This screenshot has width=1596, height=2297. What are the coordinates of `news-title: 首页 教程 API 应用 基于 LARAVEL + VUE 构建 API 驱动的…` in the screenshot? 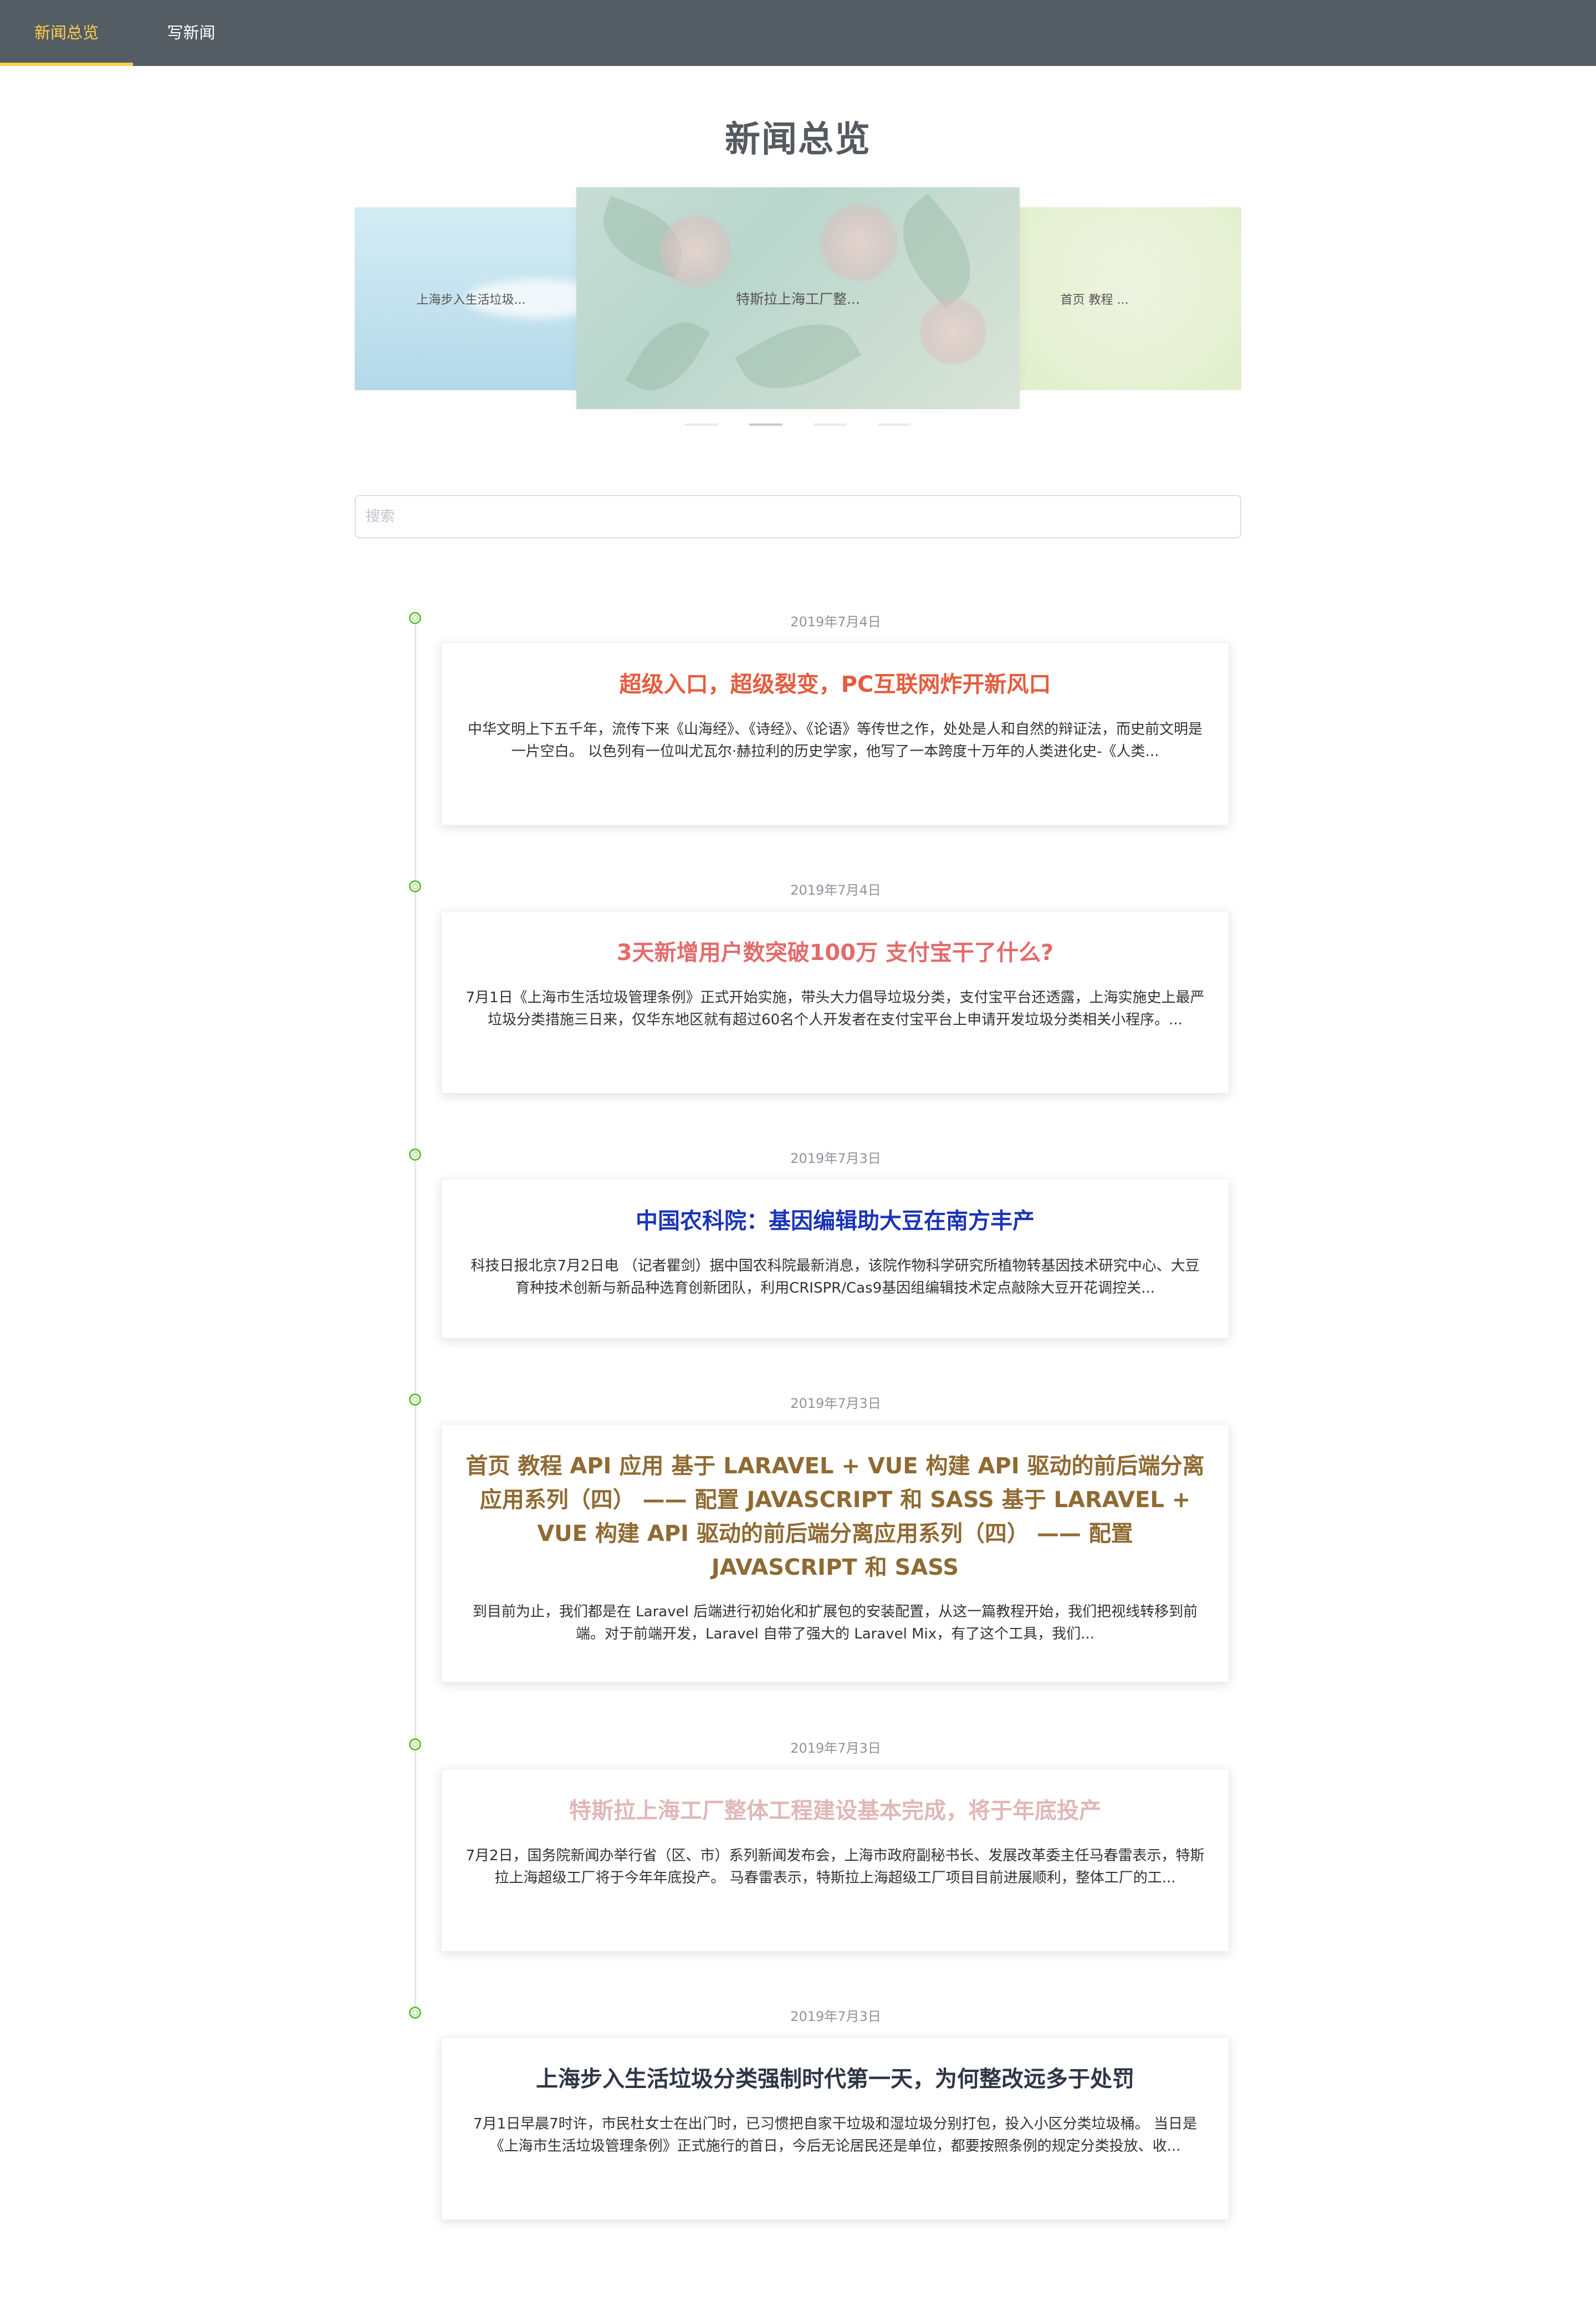 It's located at (835, 1517).